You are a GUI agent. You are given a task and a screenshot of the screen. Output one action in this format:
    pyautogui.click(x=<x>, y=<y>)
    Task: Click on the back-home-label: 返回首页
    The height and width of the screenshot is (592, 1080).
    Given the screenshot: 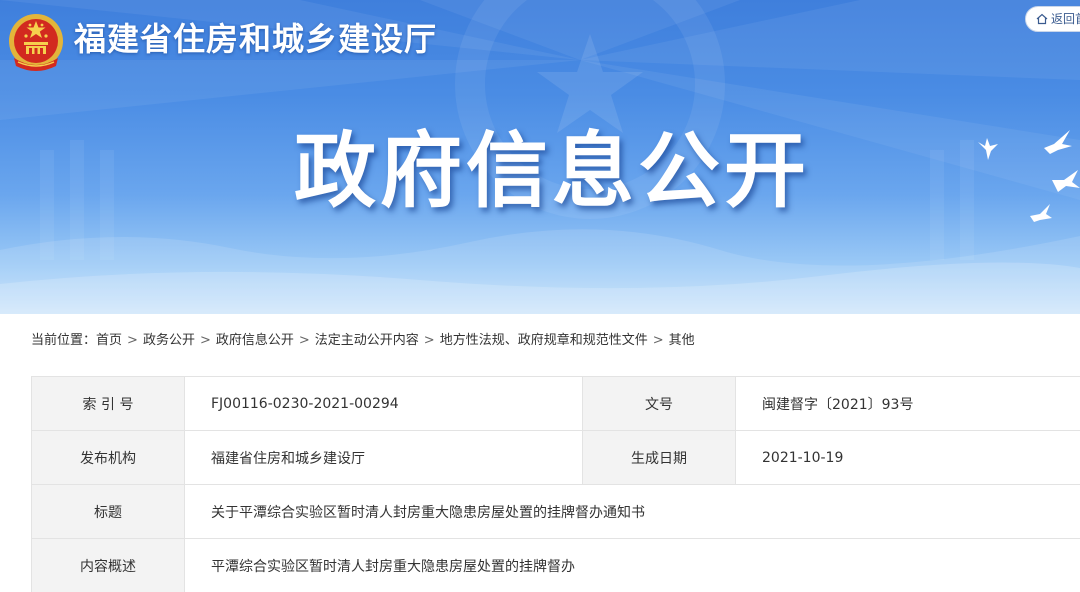 What is the action you would take?
    pyautogui.click(x=1065, y=19)
    